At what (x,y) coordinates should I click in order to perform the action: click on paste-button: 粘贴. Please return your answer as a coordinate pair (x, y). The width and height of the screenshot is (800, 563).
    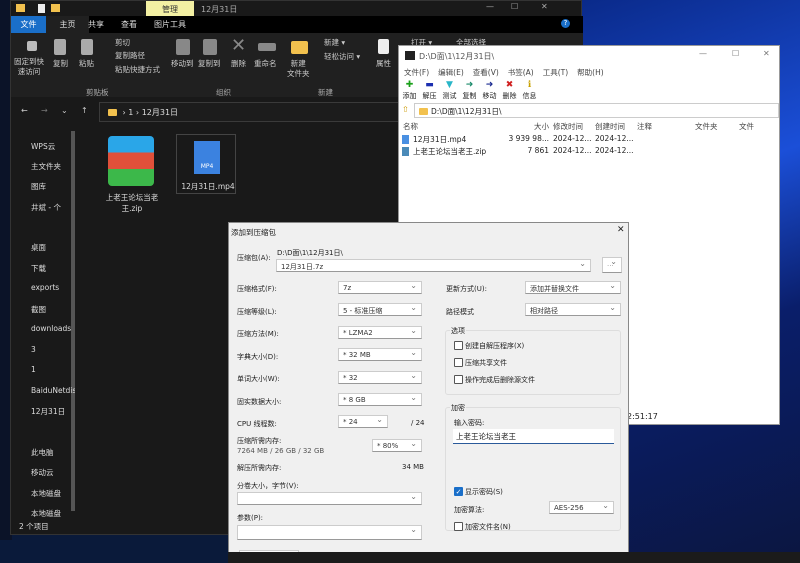
    Looking at the image, I should click on (86, 64).